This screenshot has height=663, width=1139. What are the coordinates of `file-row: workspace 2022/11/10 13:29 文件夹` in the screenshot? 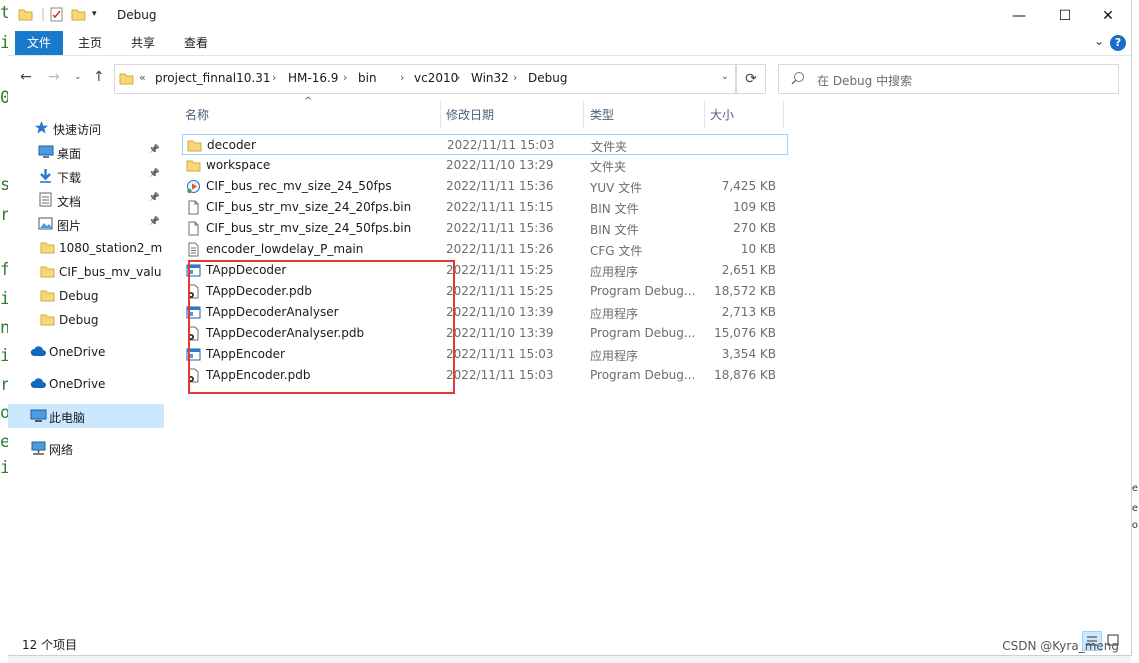 It's located at (485, 165).